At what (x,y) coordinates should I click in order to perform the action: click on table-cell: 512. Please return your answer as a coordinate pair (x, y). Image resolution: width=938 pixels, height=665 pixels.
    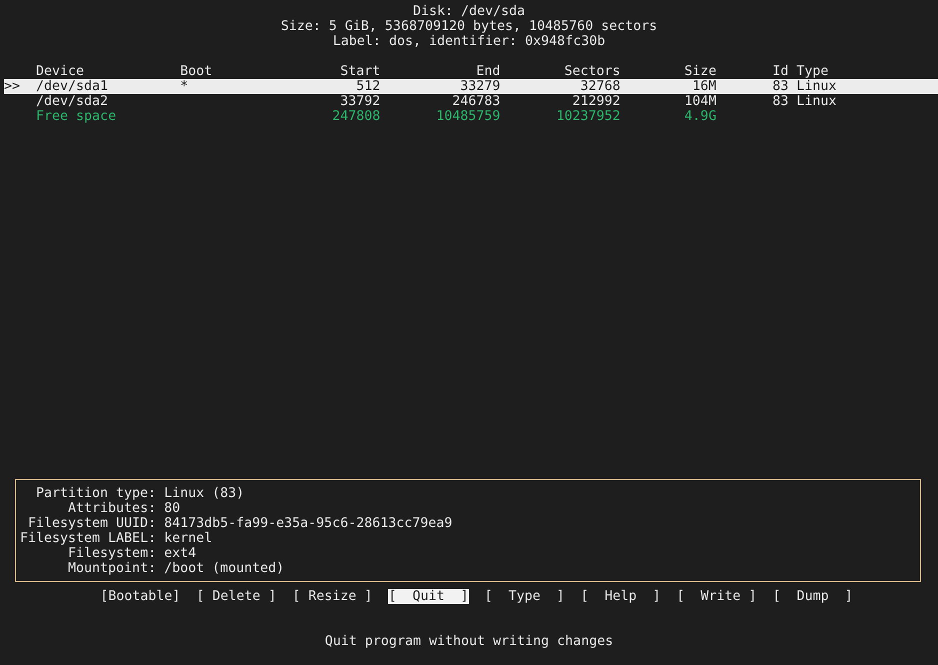
    Looking at the image, I should click on (368, 86).